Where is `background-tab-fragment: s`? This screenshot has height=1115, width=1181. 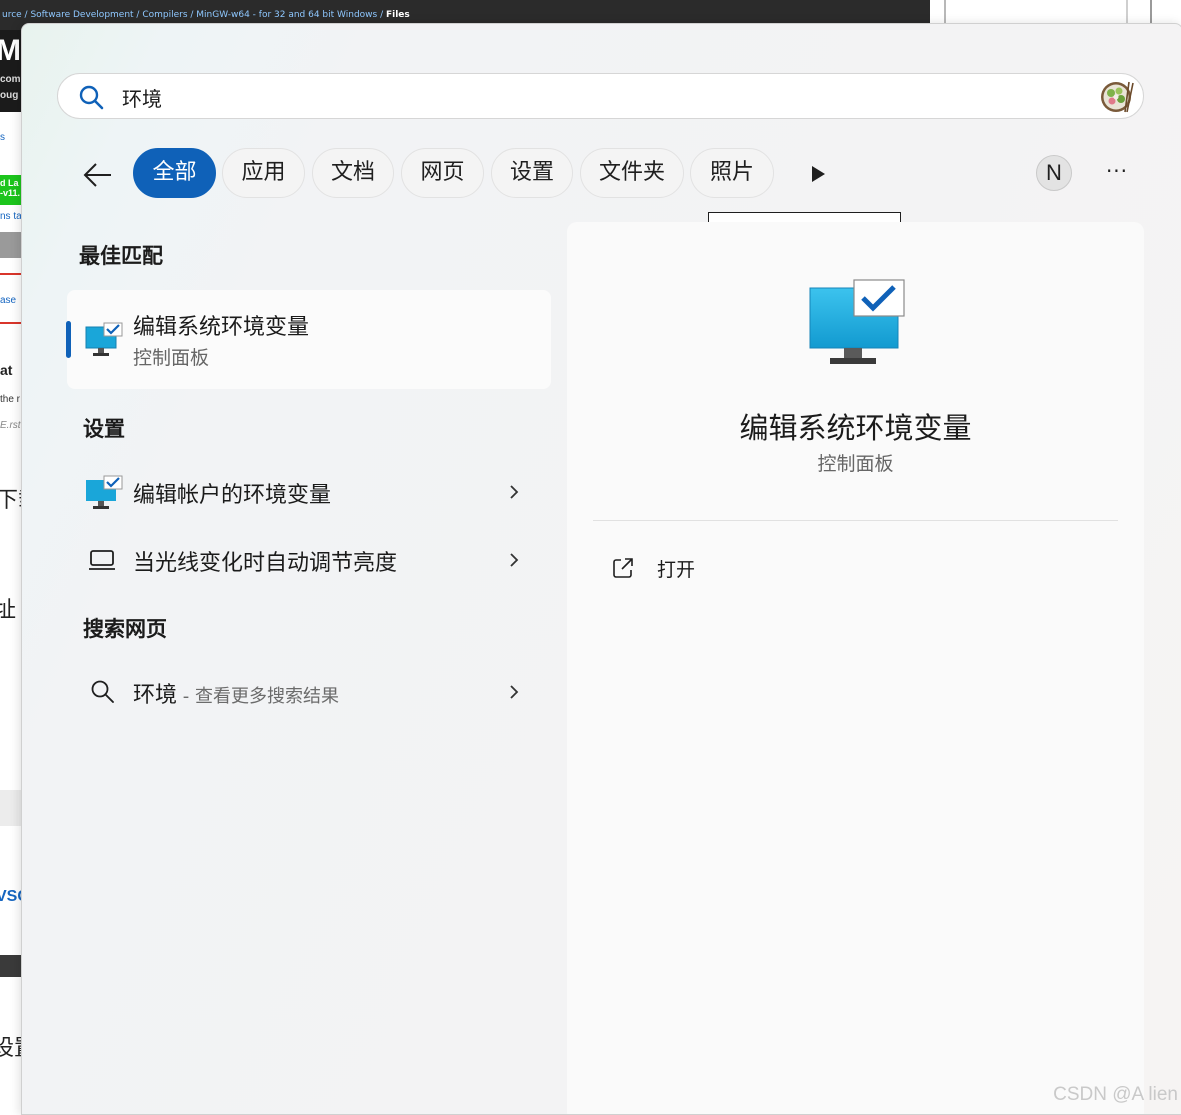 background-tab-fragment: s is located at coordinates (2, 137).